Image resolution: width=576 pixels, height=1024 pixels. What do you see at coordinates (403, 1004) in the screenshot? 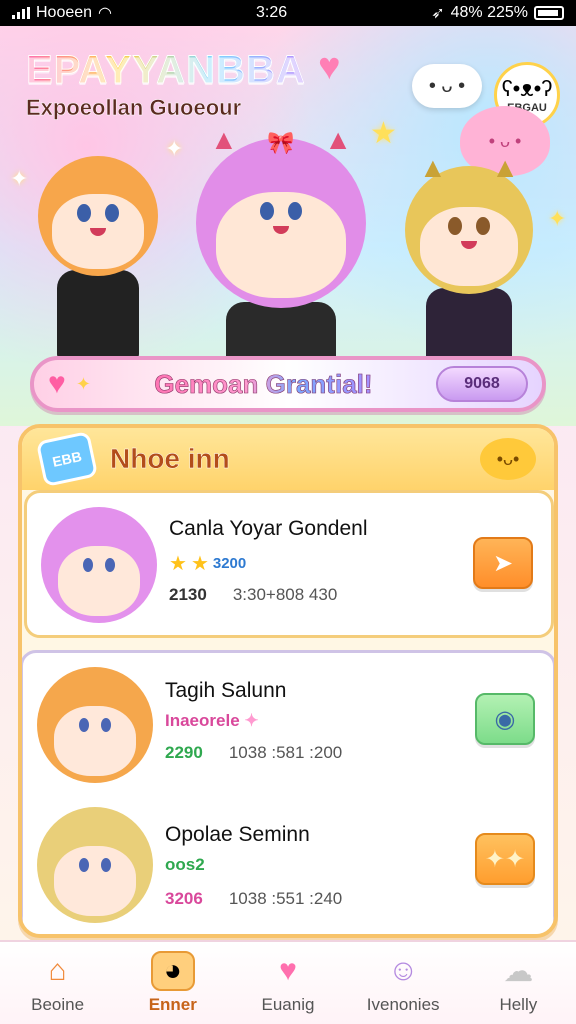
I see `nav-label: Ivenonies` at bounding box center [403, 1004].